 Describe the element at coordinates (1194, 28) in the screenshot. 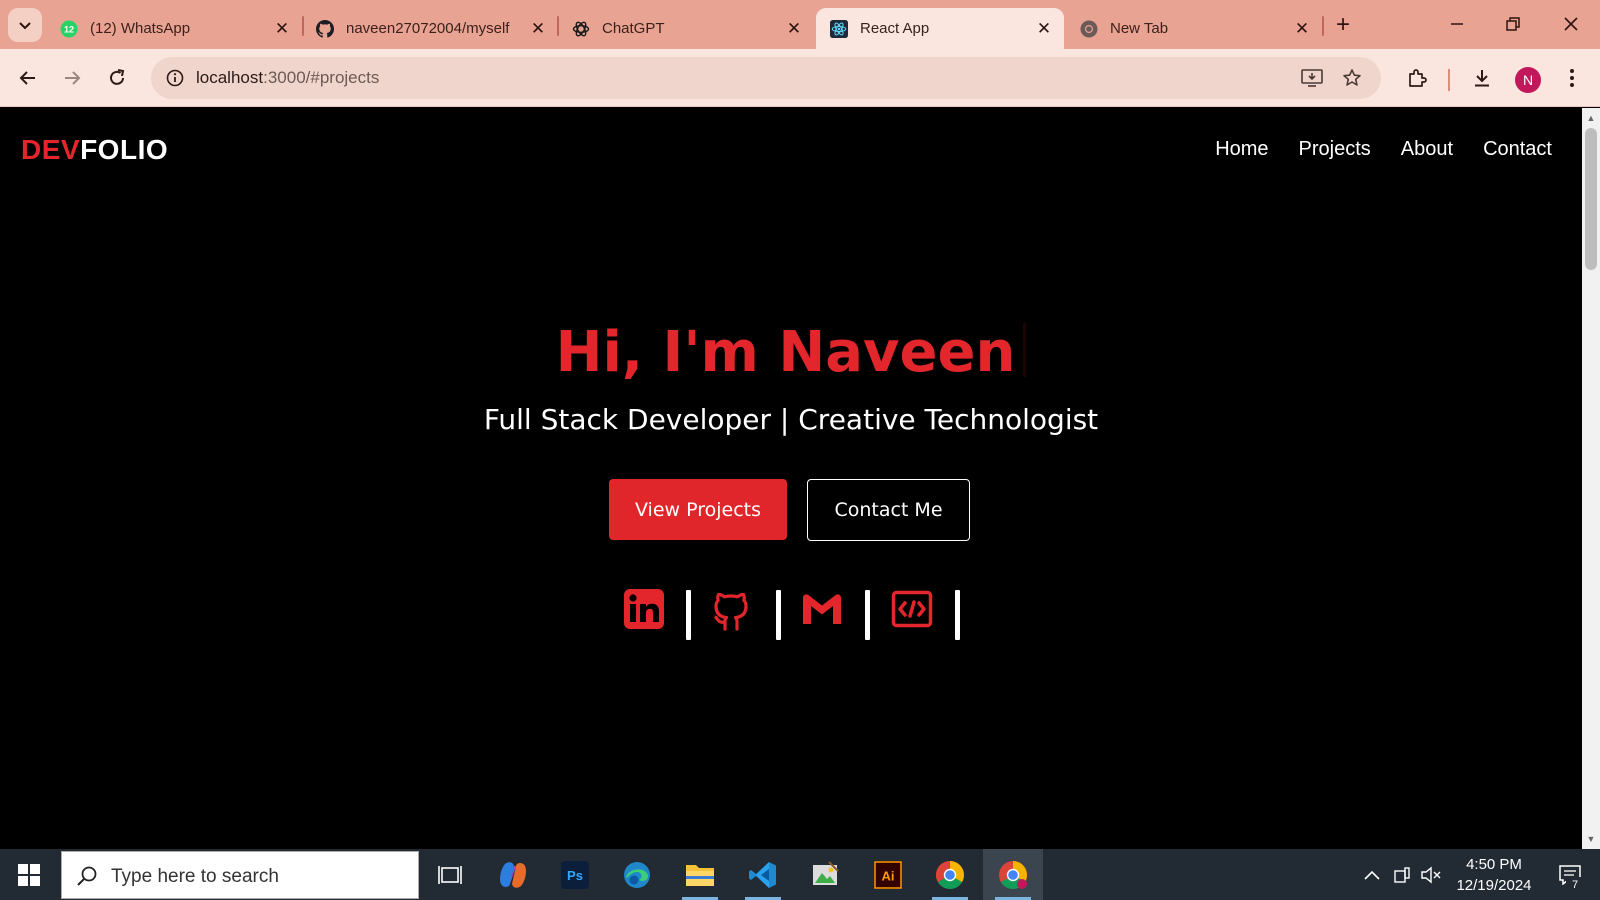

I see `tab-new-tab: New Tab ✕` at that location.